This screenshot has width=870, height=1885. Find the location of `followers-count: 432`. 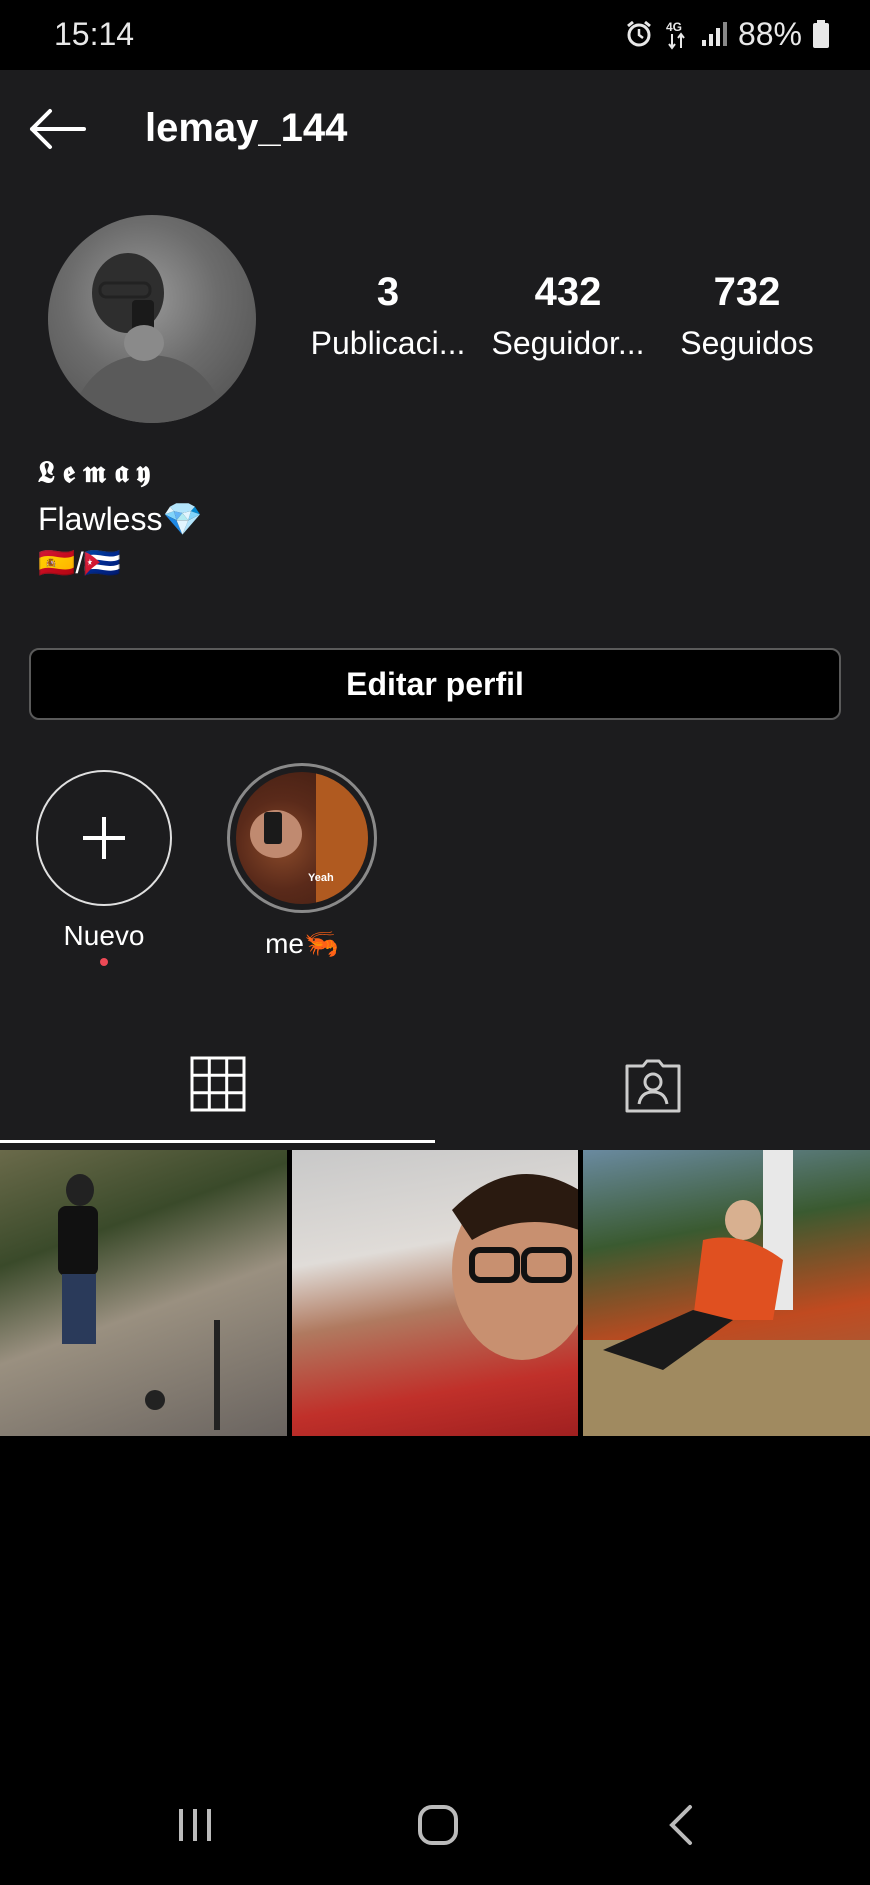

followers-count: 432 is located at coordinates (568, 292).